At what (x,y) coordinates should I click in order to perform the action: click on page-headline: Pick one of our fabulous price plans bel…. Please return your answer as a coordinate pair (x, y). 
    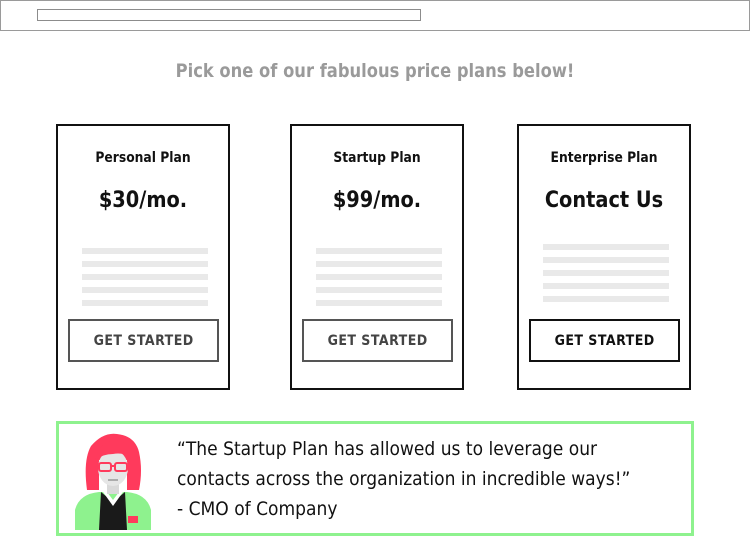
    Looking at the image, I should click on (375, 71).